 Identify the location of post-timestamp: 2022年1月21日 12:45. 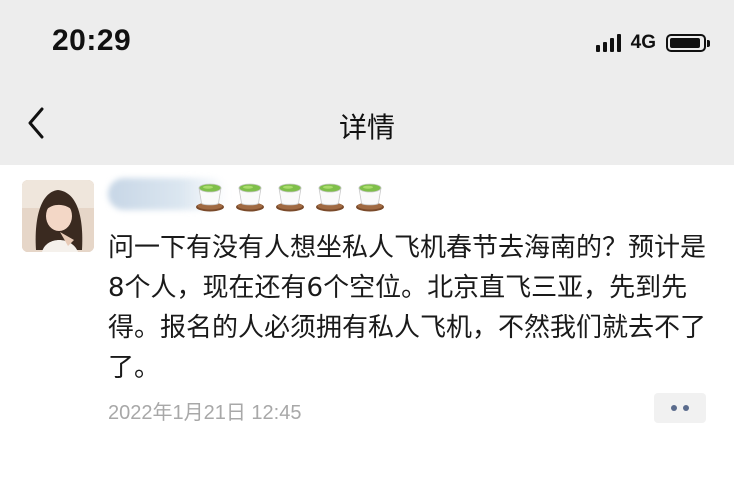
(205, 413).